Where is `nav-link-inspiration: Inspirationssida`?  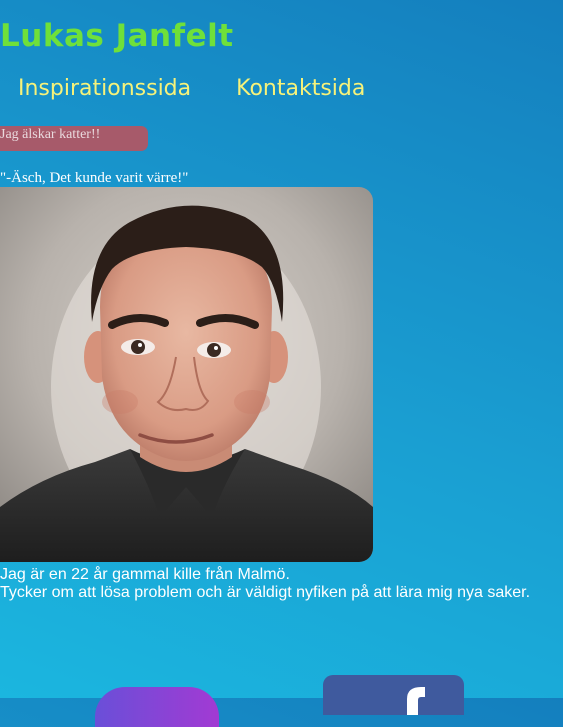 nav-link-inspiration: Inspirationssida is located at coordinates (104, 88).